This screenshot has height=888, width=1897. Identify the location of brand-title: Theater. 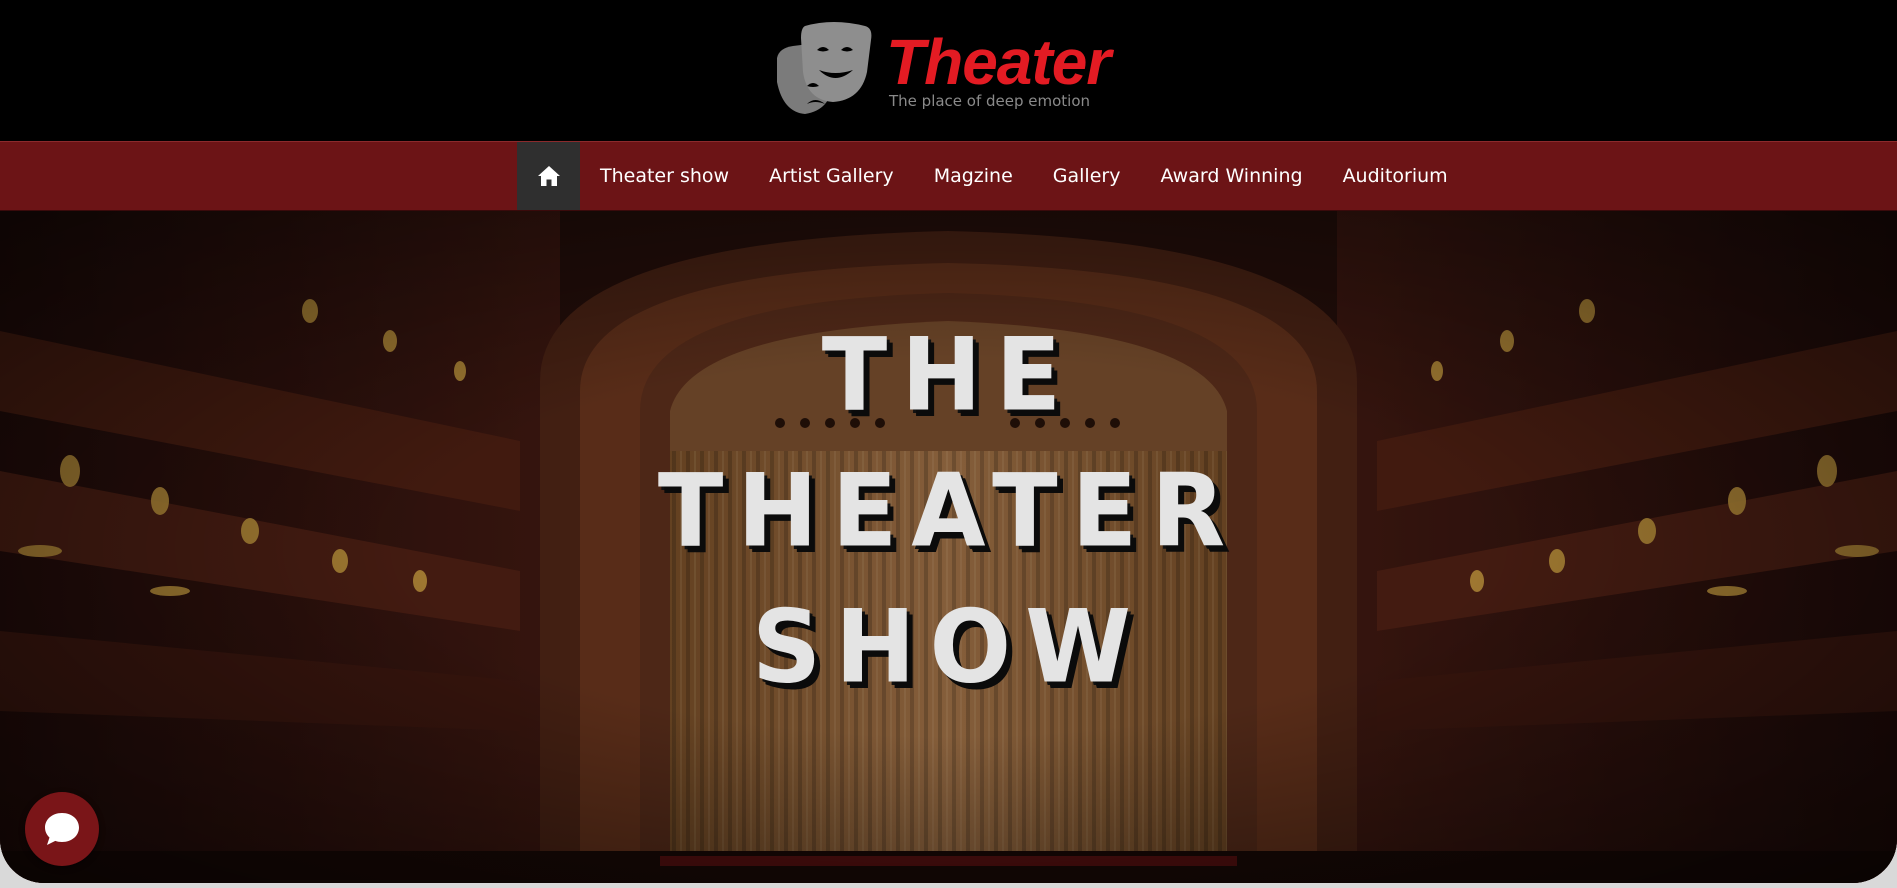
(998, 62).